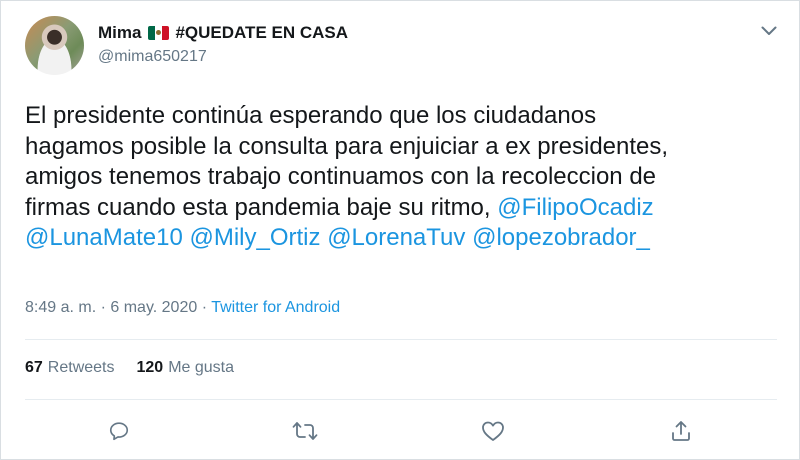 The height and width of the screenshot is (460, 800). I want to click on reply-icon, so click(119, 431).